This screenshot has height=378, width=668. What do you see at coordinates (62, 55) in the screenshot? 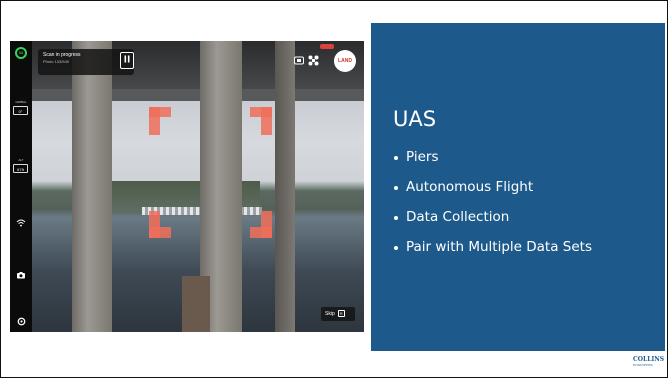
I see `scan-status-title: Scan in progress` at bounding box center [62, 55].